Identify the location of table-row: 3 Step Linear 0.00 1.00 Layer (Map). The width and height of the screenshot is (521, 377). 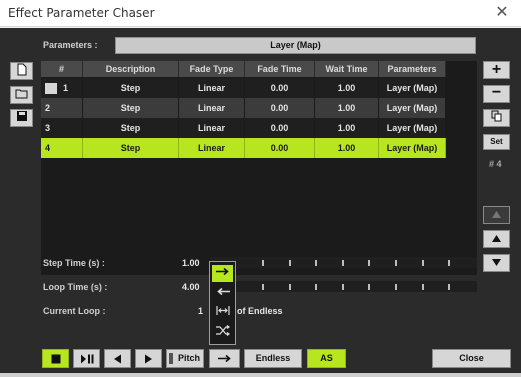
(259, 128).